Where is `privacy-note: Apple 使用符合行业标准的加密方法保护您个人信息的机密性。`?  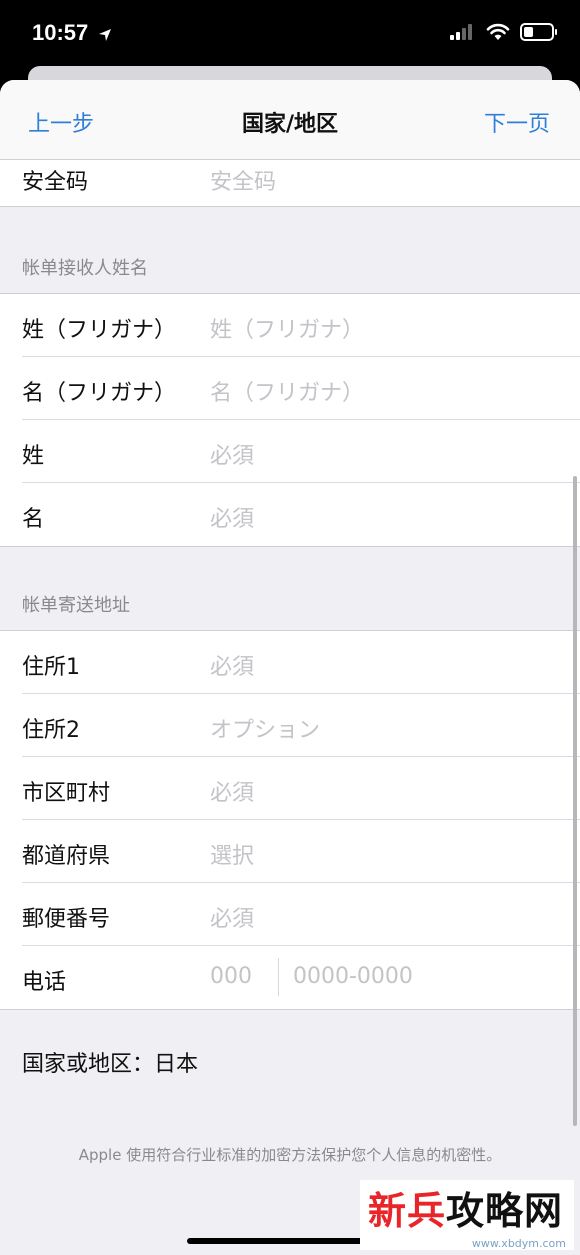 privacy-note: Apple 使用符合行业标准的加密方法保护您个人信息的机密性。 is located at coordinates (290, 1155).